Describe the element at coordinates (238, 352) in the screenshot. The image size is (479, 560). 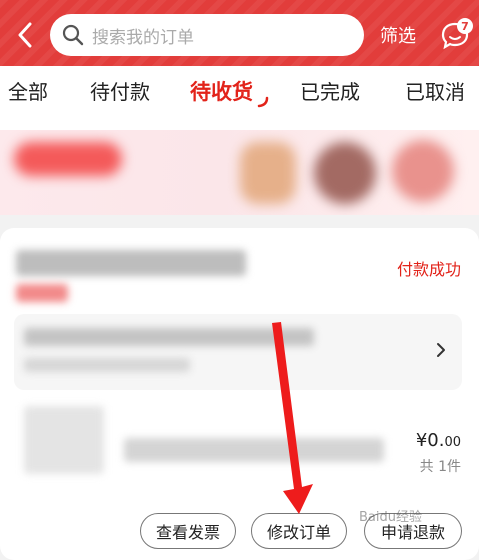
I see `delivery-address-row` at that location.